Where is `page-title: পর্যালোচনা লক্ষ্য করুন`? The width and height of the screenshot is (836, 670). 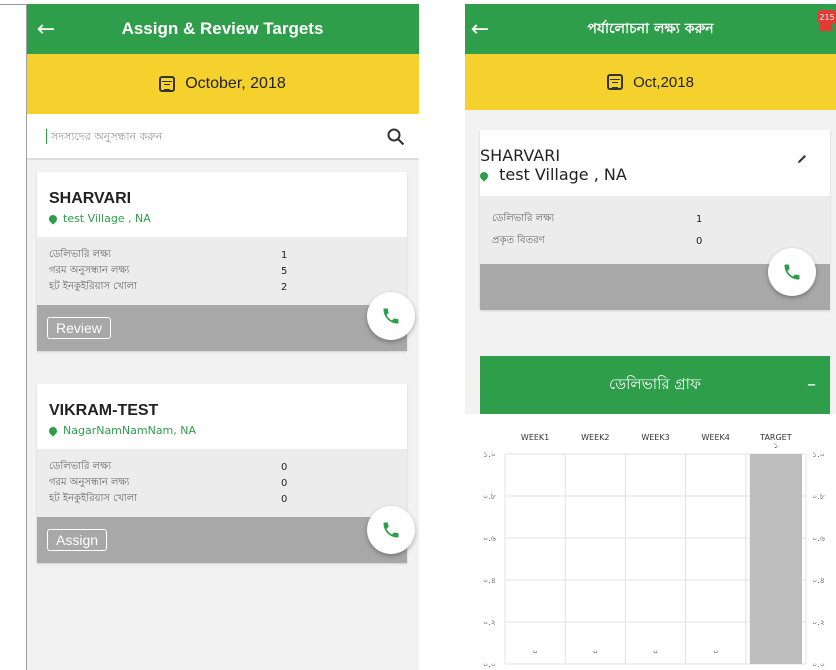
page-title: পর্যালোচনা লক্ষ্য করুন is located at coordinates (650, 29).